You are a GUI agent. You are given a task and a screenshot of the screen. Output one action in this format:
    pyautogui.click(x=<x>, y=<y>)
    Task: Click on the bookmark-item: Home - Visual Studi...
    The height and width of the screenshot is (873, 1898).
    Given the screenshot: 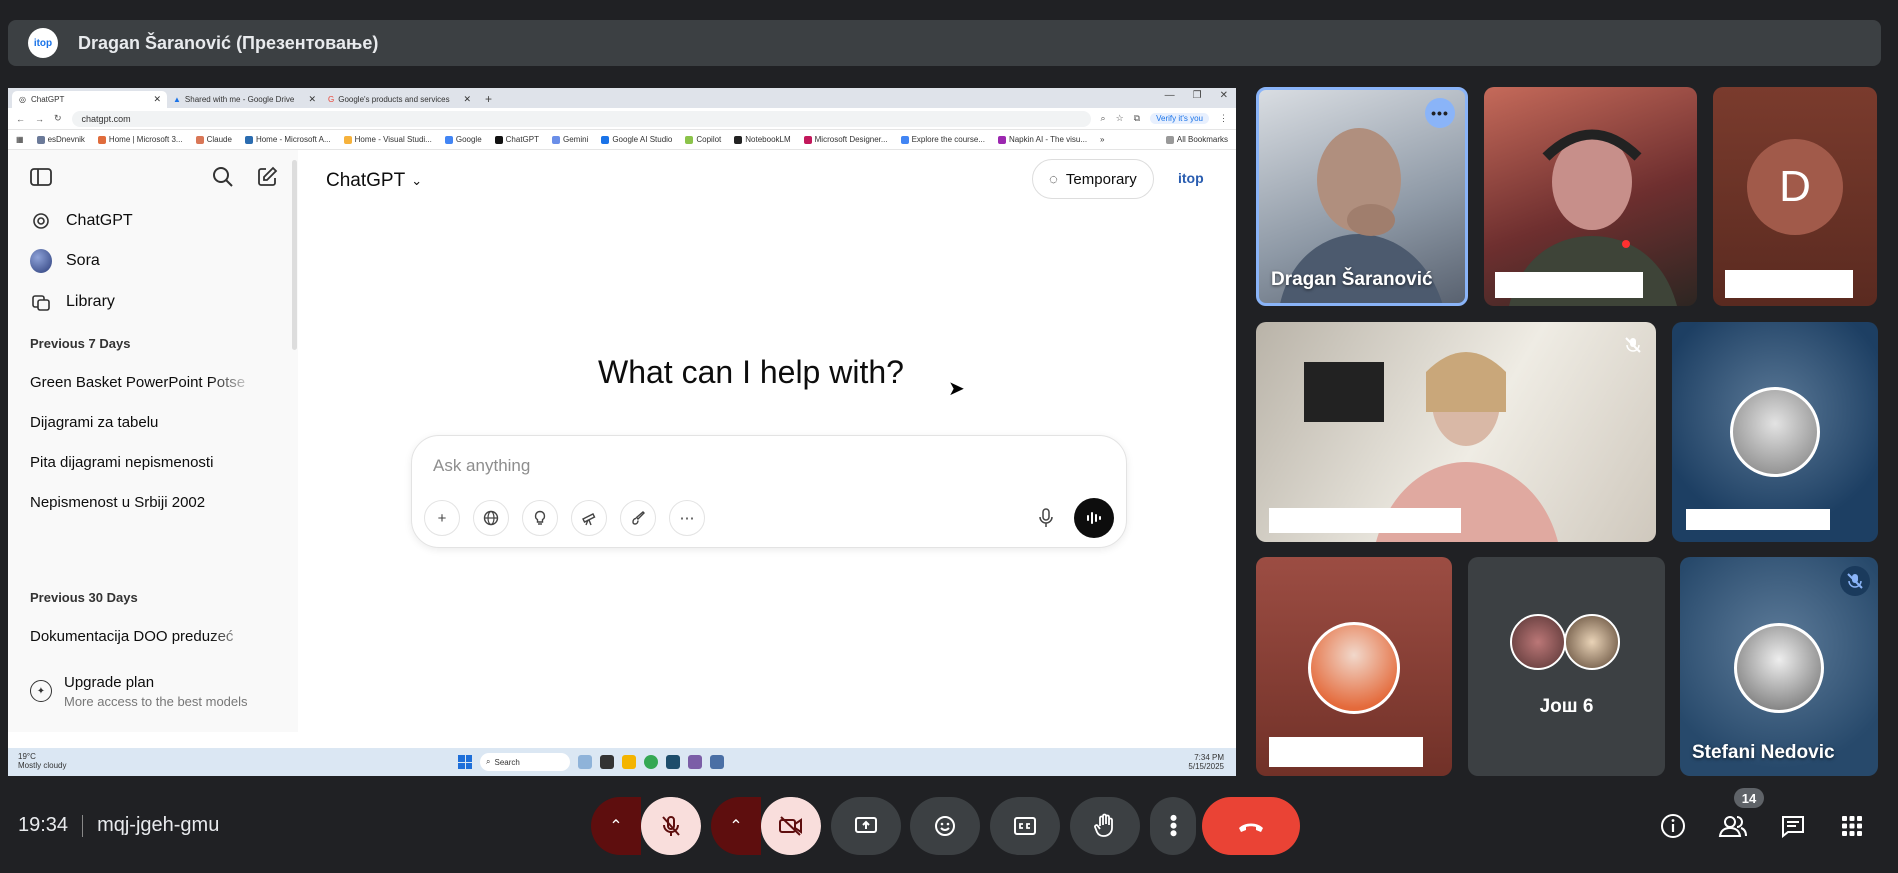 What is the action you would take?
    pyautogui.click(x=387, y=139)
    